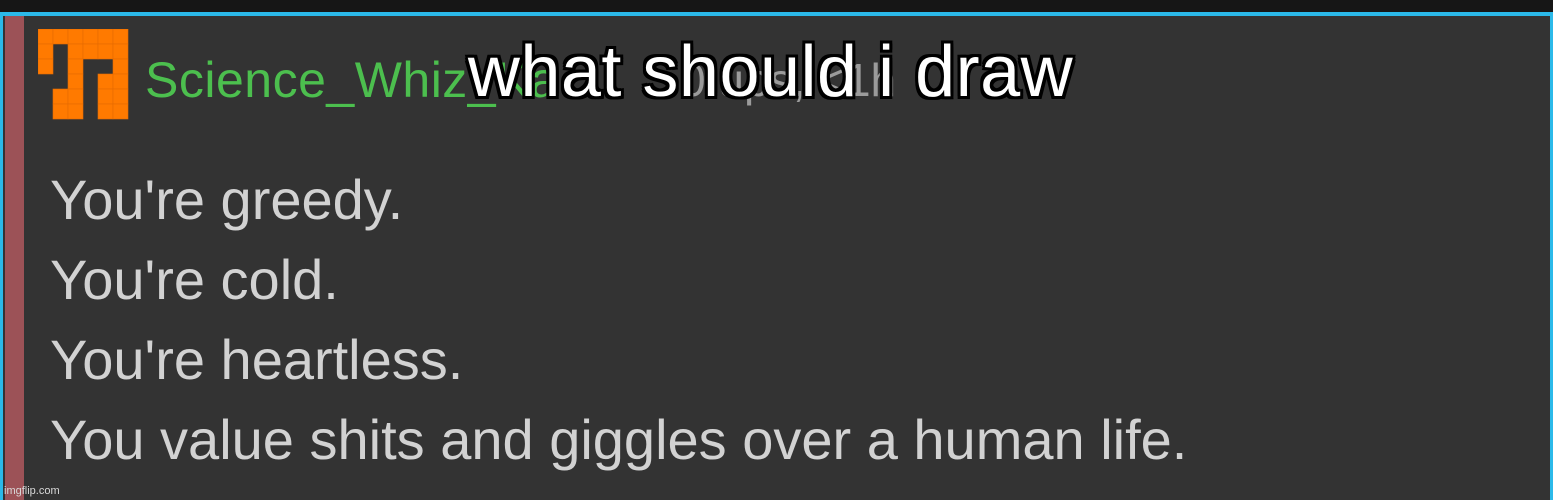  I want to click on top-dark-bar, so click(776, 6).